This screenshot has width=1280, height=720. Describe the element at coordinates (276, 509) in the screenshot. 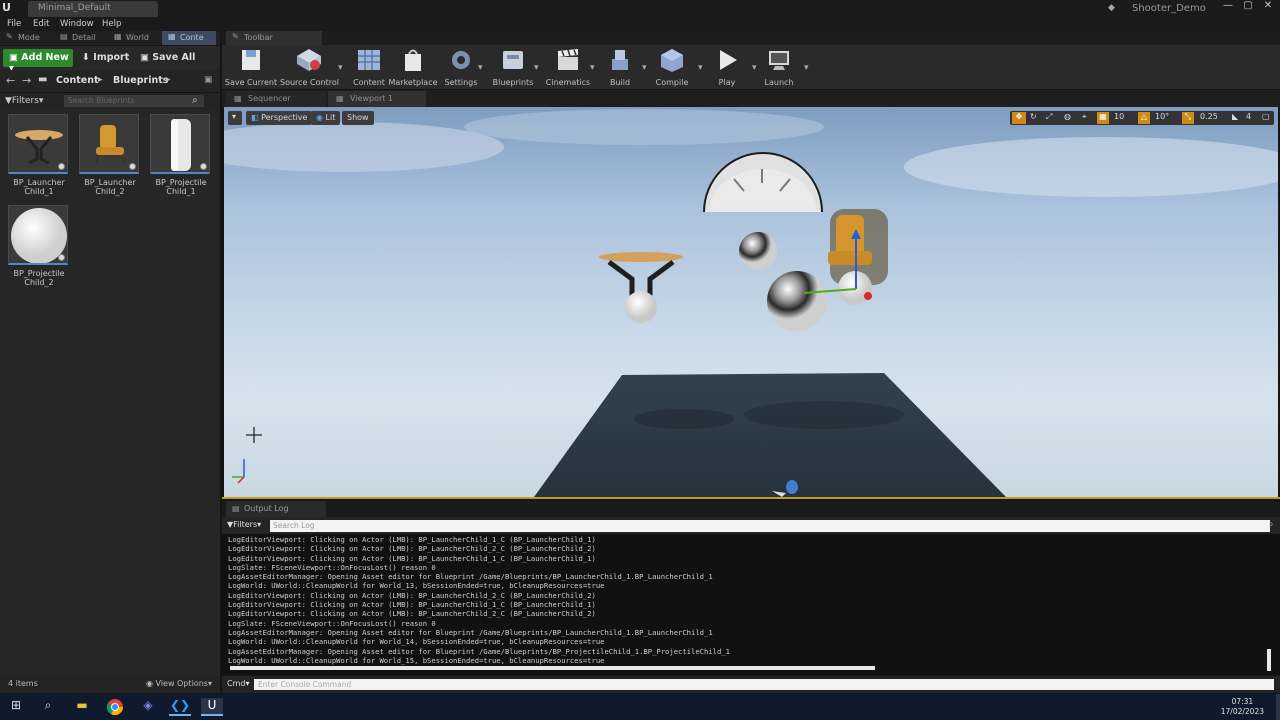

I see `tab-output-log: ▤ Output Log` at that location.